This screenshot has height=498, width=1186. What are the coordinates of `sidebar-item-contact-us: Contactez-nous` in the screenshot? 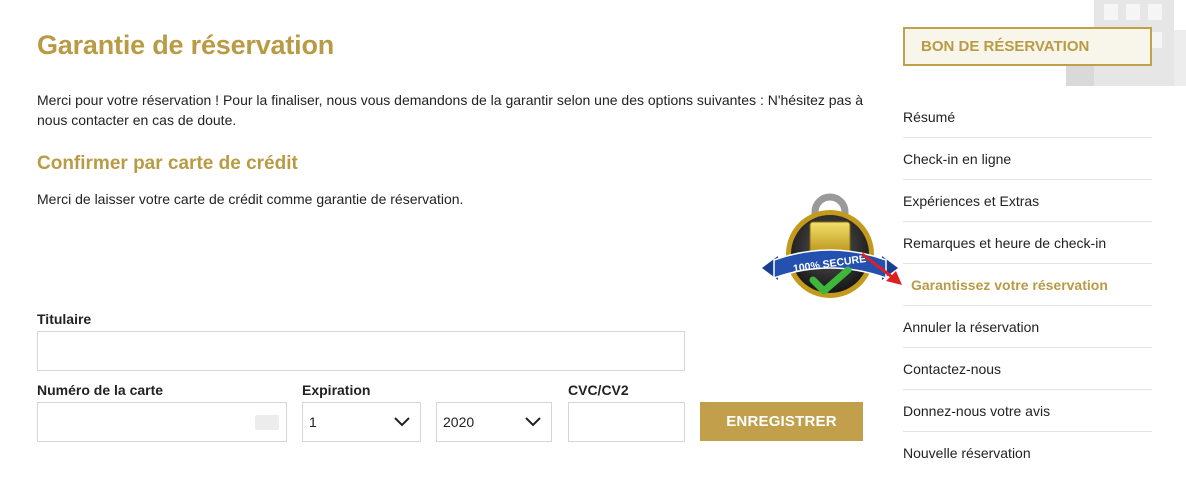 It's located at (1027, 369).